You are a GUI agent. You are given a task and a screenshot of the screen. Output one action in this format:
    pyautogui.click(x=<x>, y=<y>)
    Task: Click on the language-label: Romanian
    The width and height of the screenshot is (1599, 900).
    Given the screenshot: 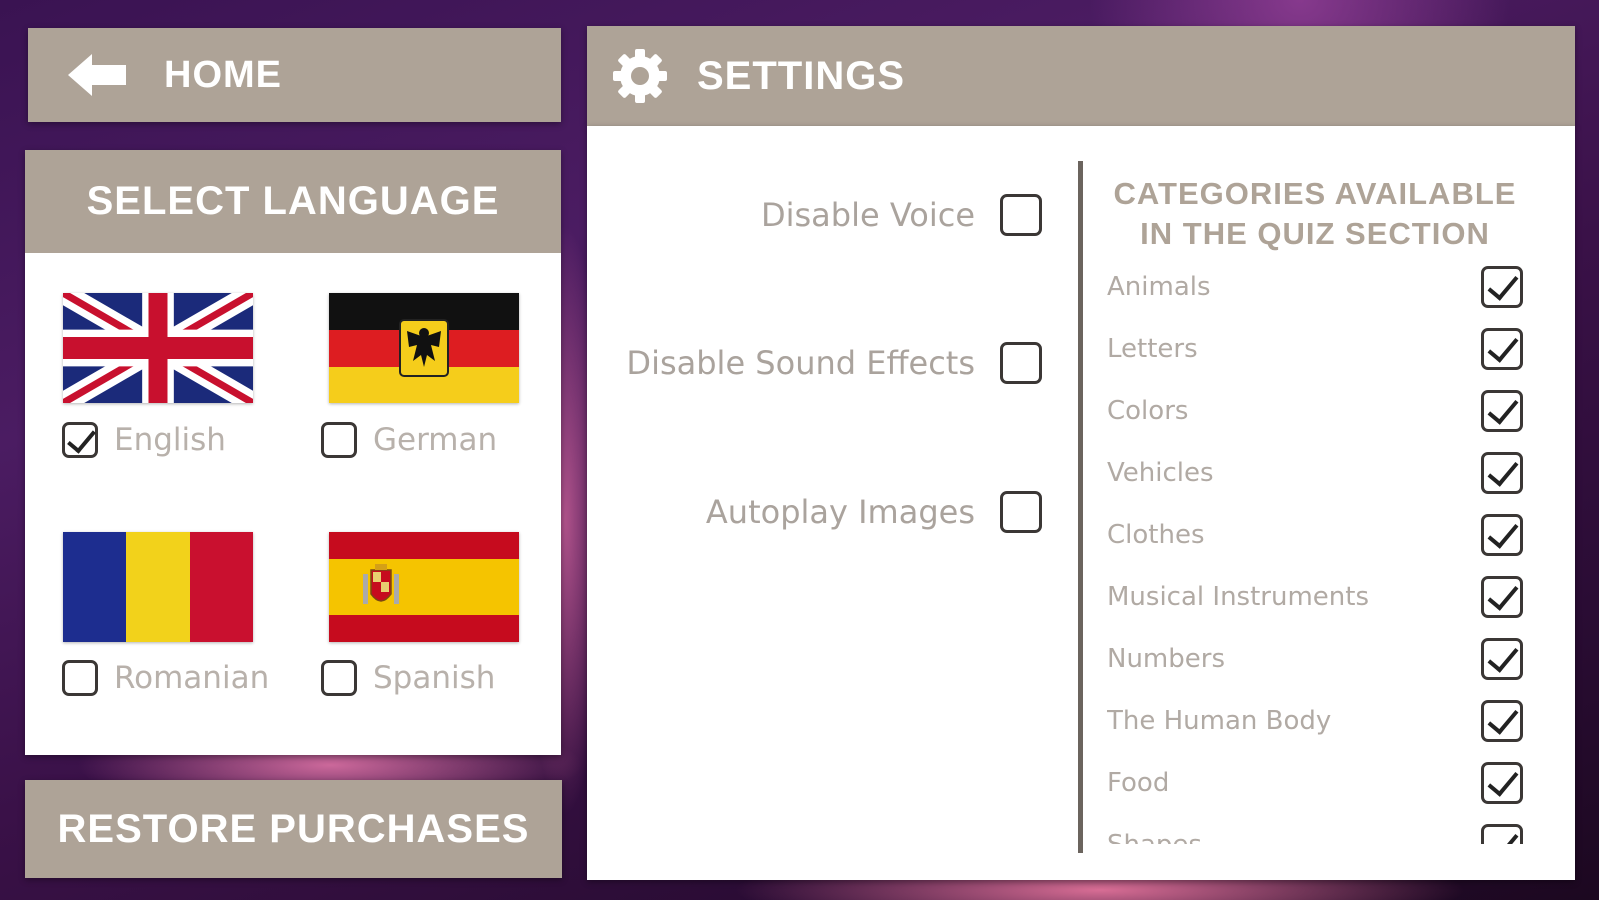 What is the action you would take?
    pyautogui.click(x=192, y=678)
    